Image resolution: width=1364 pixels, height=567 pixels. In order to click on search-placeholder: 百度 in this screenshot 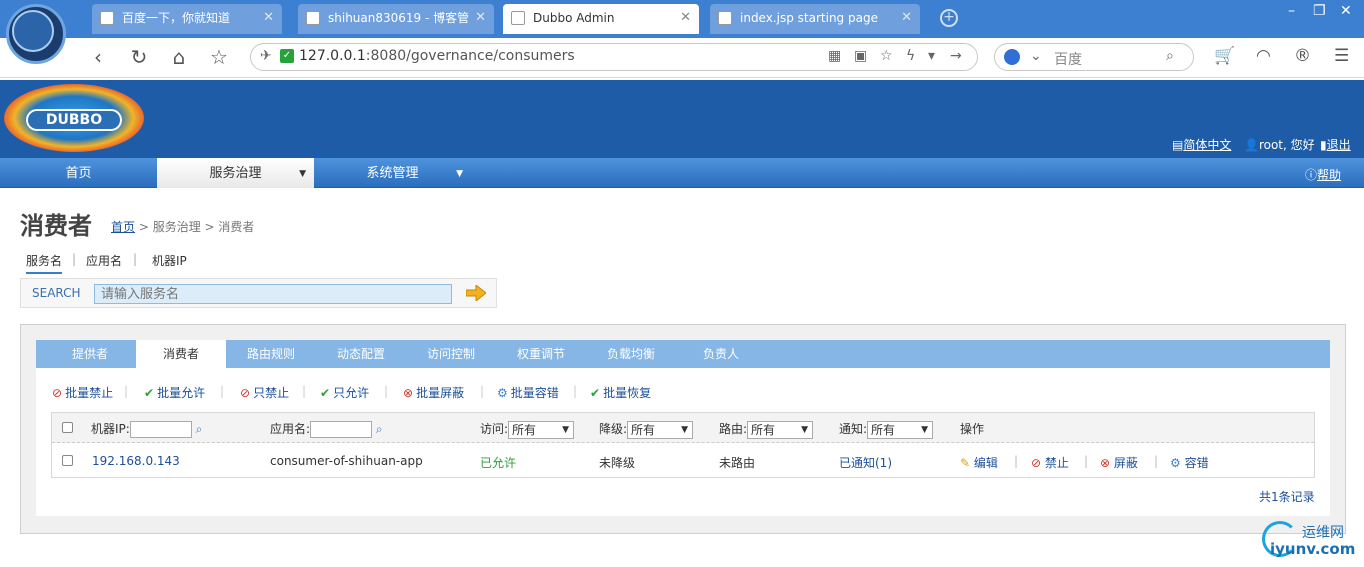, I will do `click(1068, 60)`.